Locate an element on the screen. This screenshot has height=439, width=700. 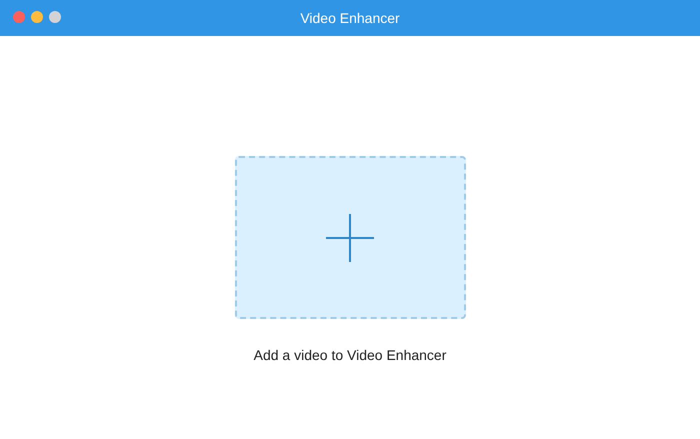
drop-zone is located at coordinates (350, 237).